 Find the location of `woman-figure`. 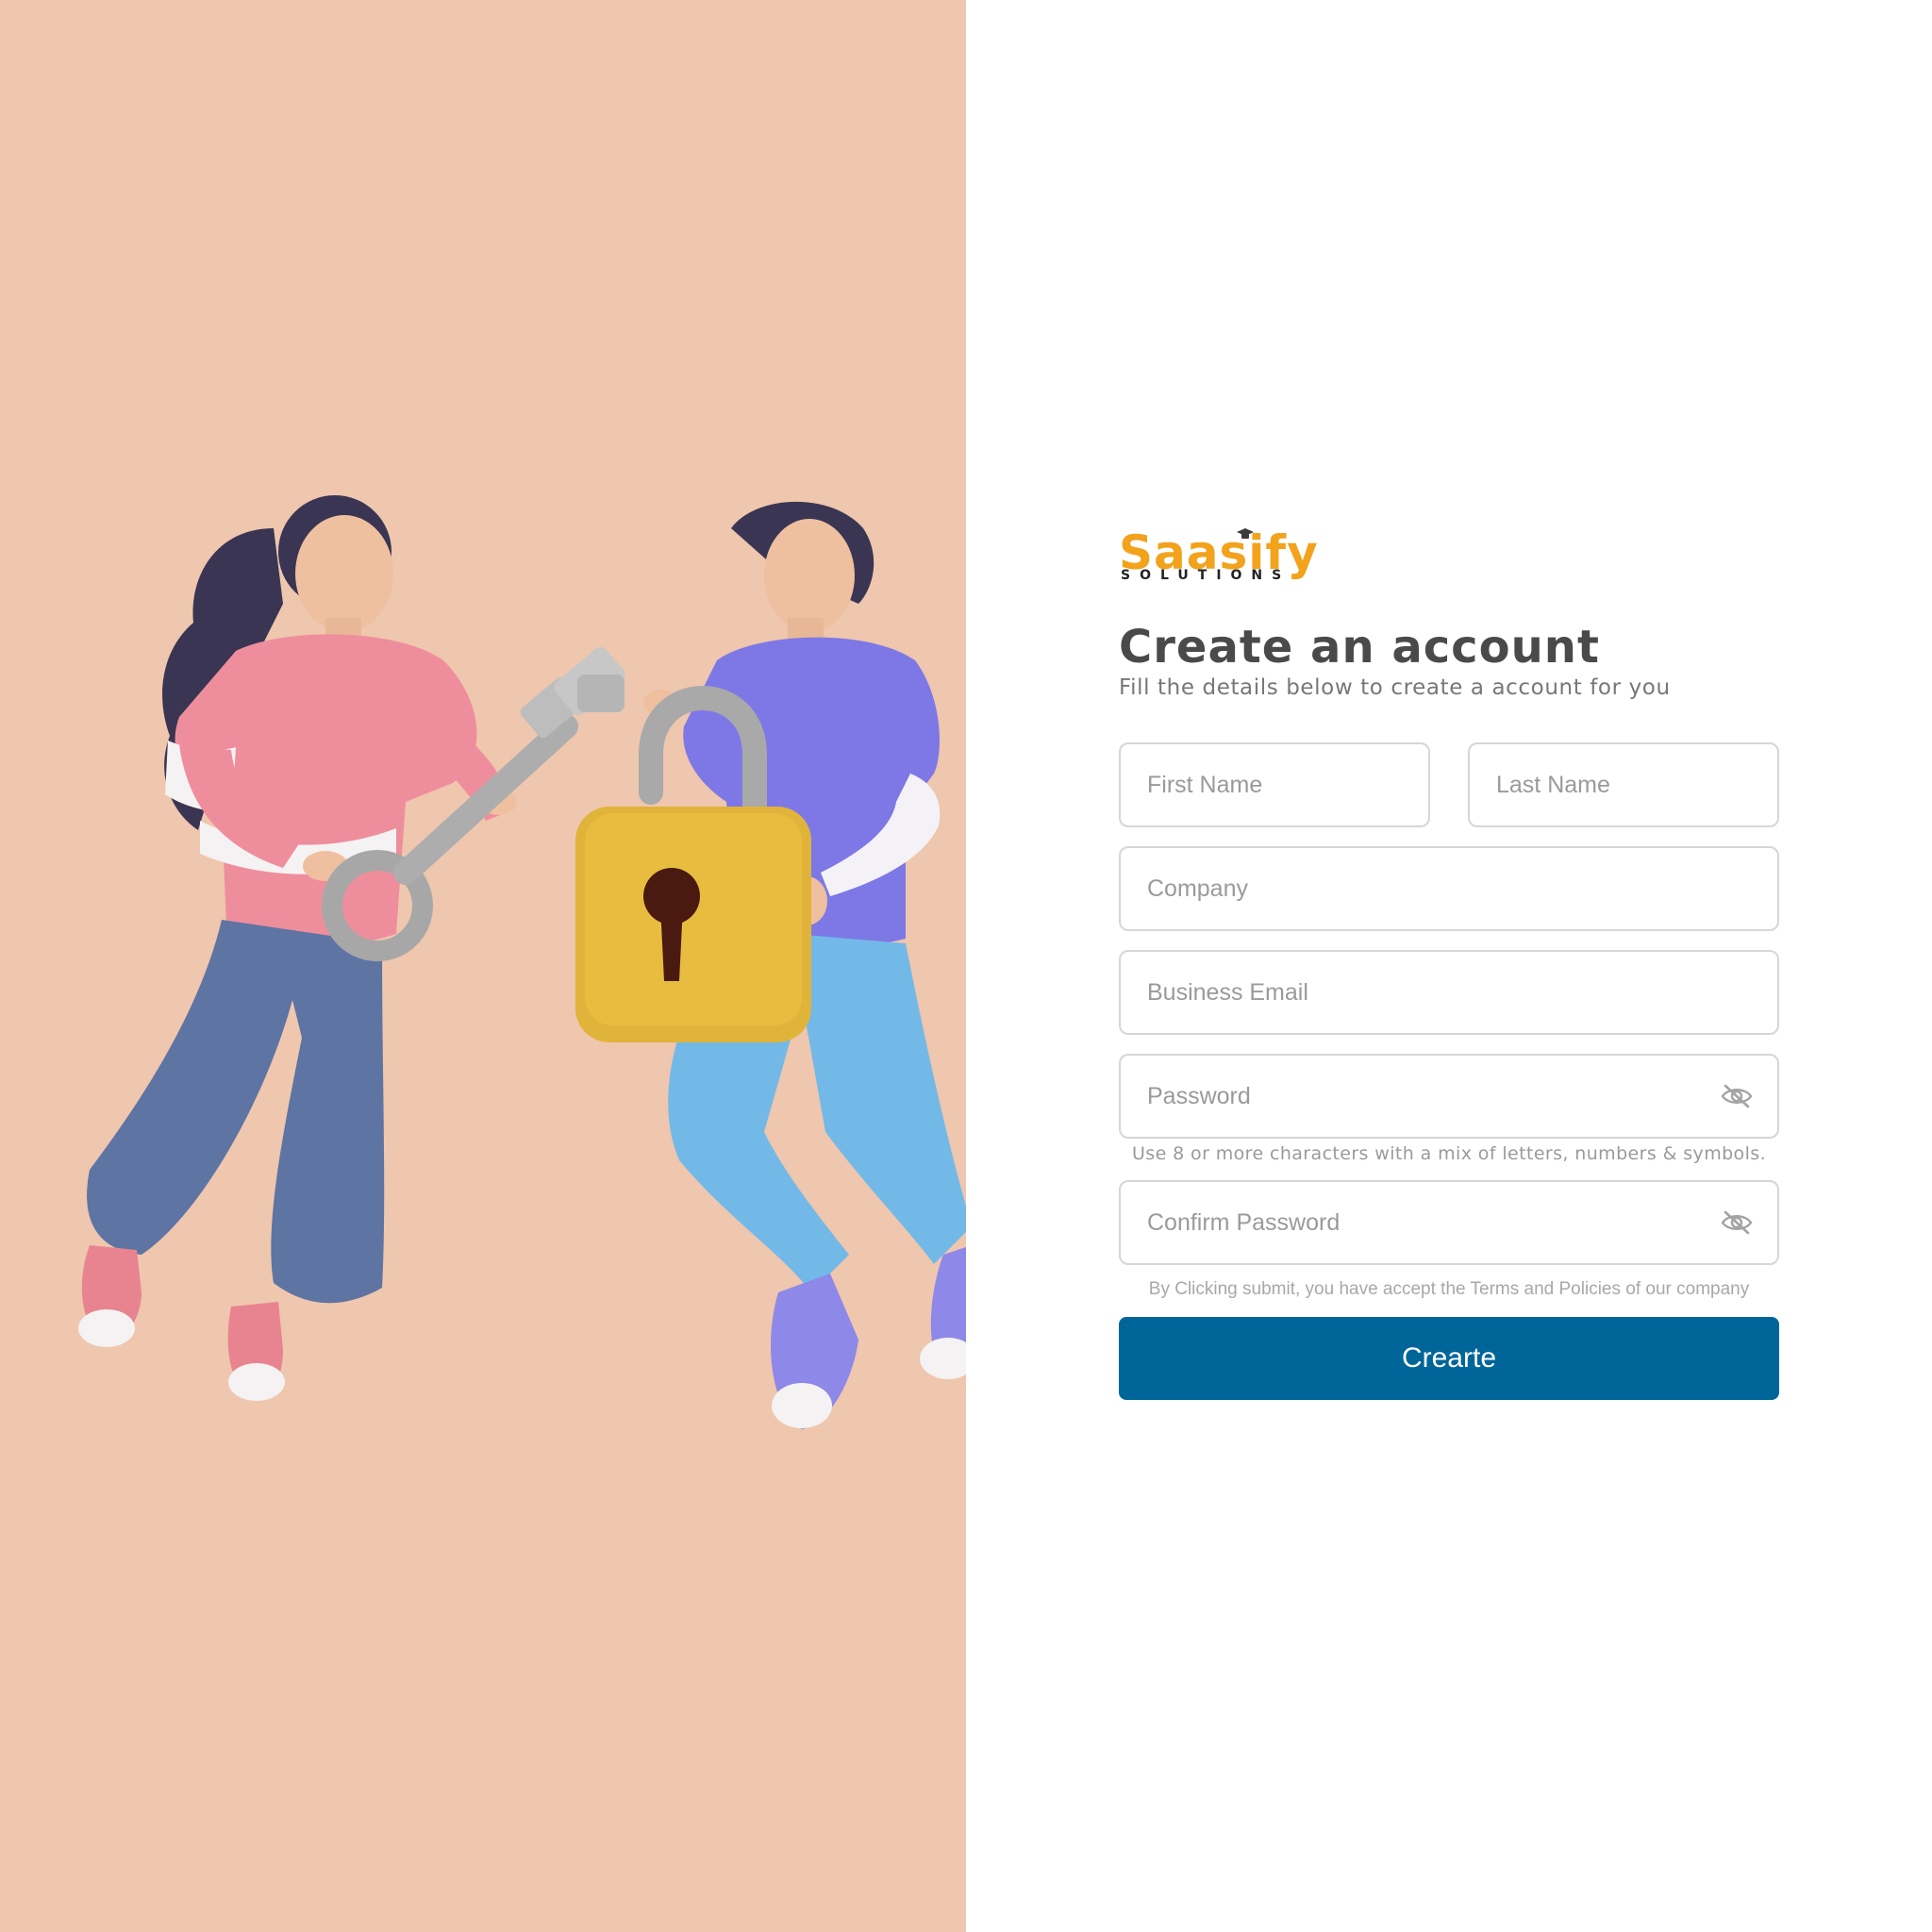

woman-figure is located at coordinates (298, 948).